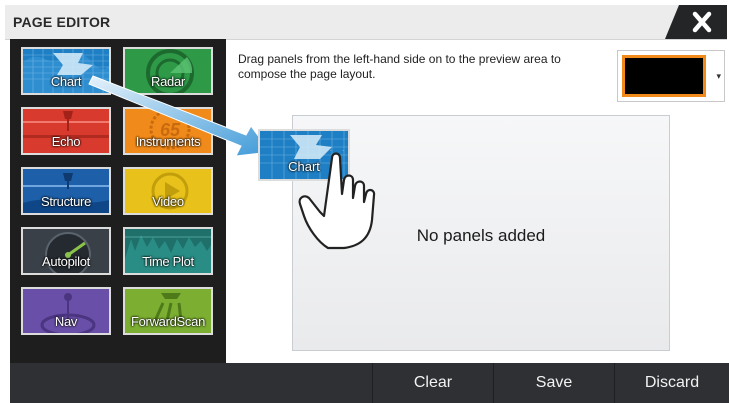 The image size is (729, 403). I want to click on panel-tile-label: Instruments, so click(168, 141).